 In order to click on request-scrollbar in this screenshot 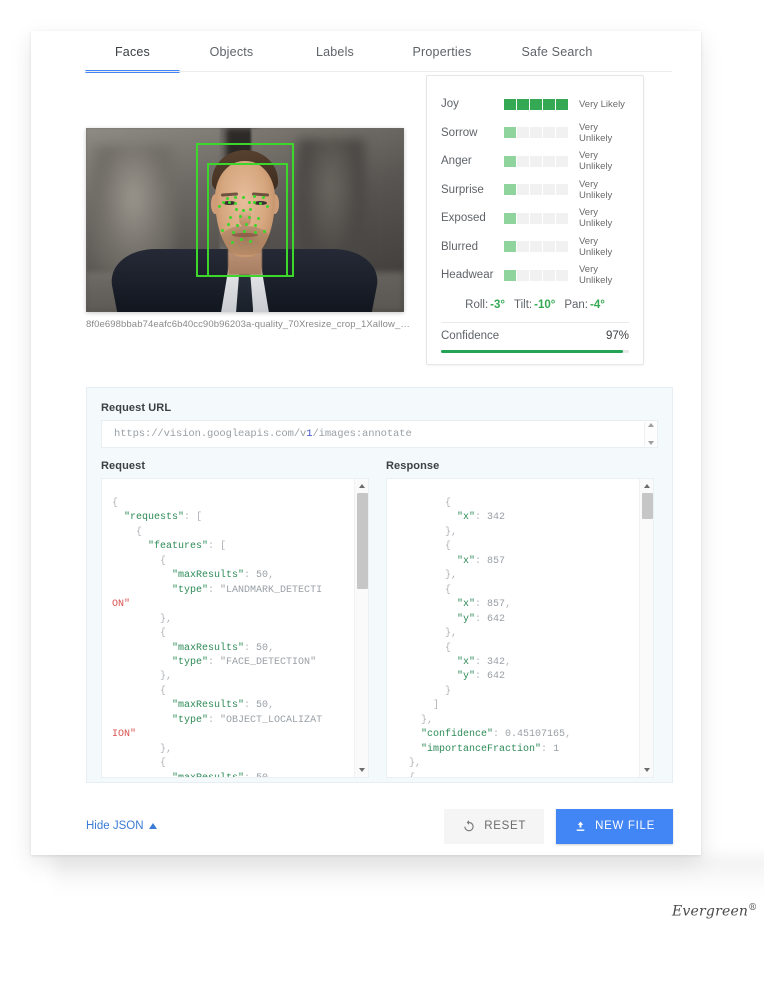, I will do `click(361, 628)`.